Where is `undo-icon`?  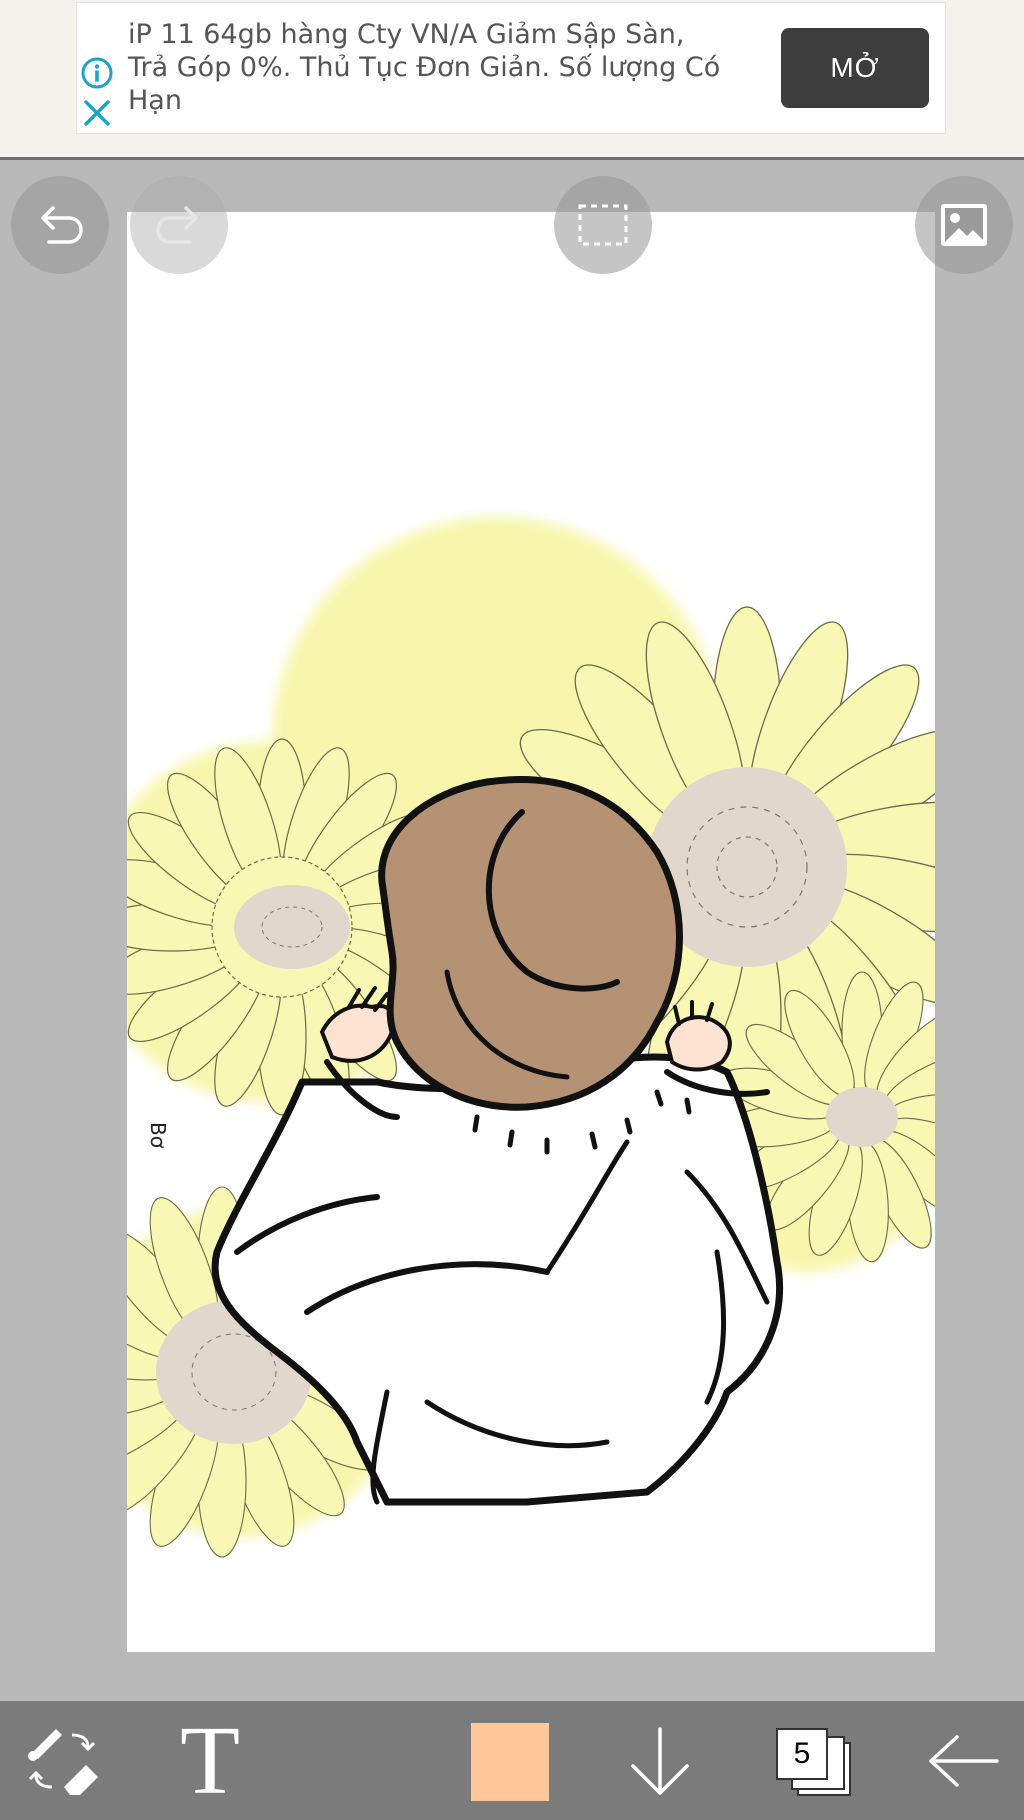
undo-icon is located at coordinates (62, 225).